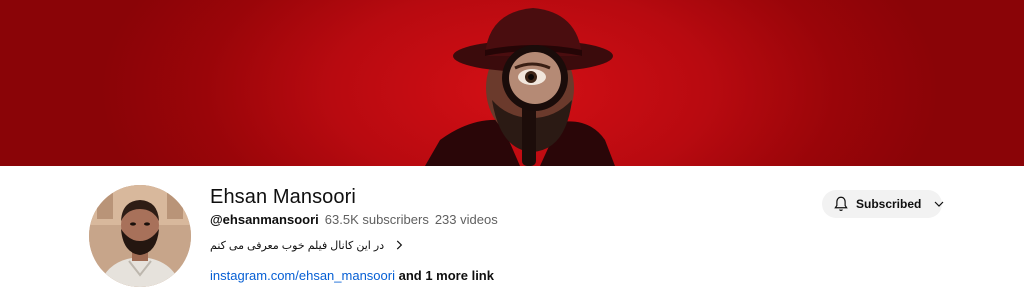 Image resolution: width=1024 pixels, height=300 pixels. I want to click on avatar-image, so click(140, 236).